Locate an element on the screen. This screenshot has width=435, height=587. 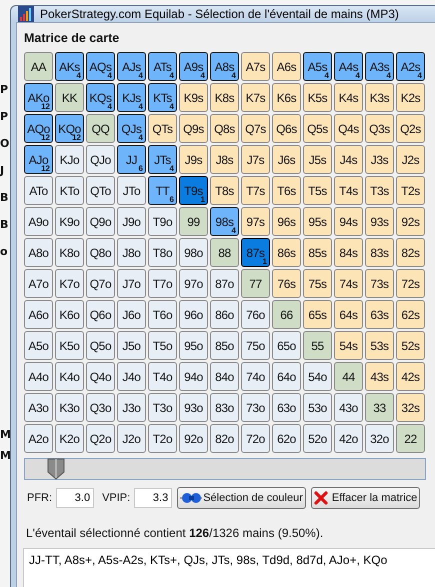
hand-cell: 73o is located at coordinates (255, 407).